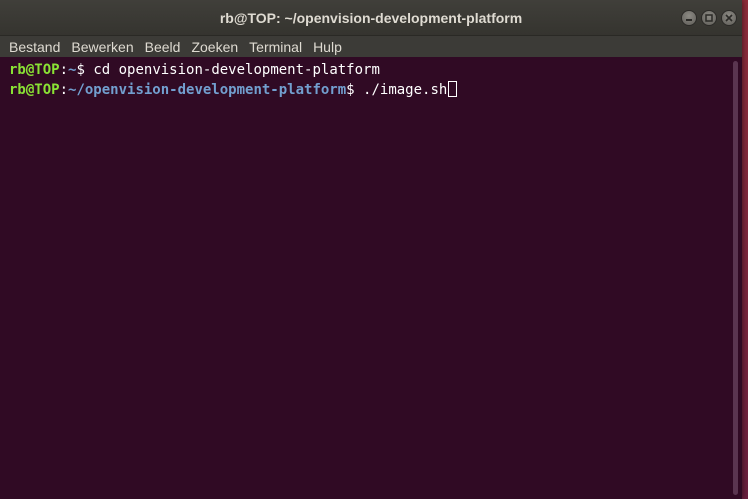 Image resolution: width=748 pixels, height=499 pixels. I want to click on close-button, so click(729, 18).